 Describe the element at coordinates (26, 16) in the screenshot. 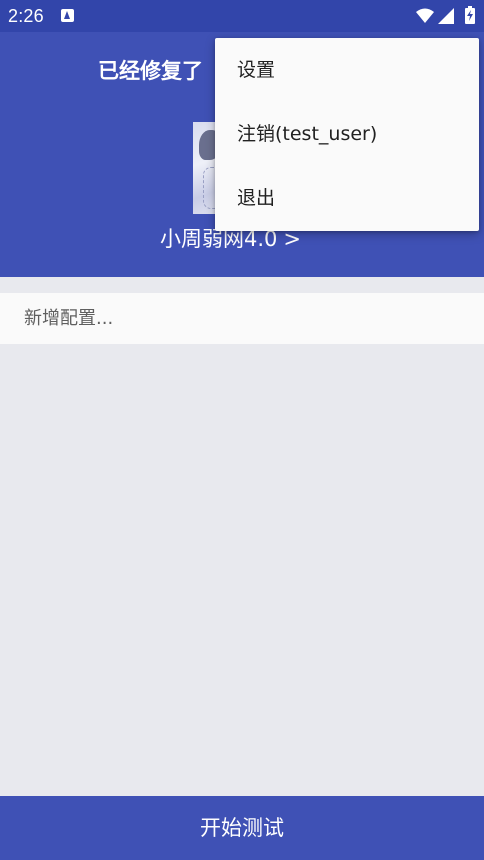

I see `status-time: 2:26` at that location.